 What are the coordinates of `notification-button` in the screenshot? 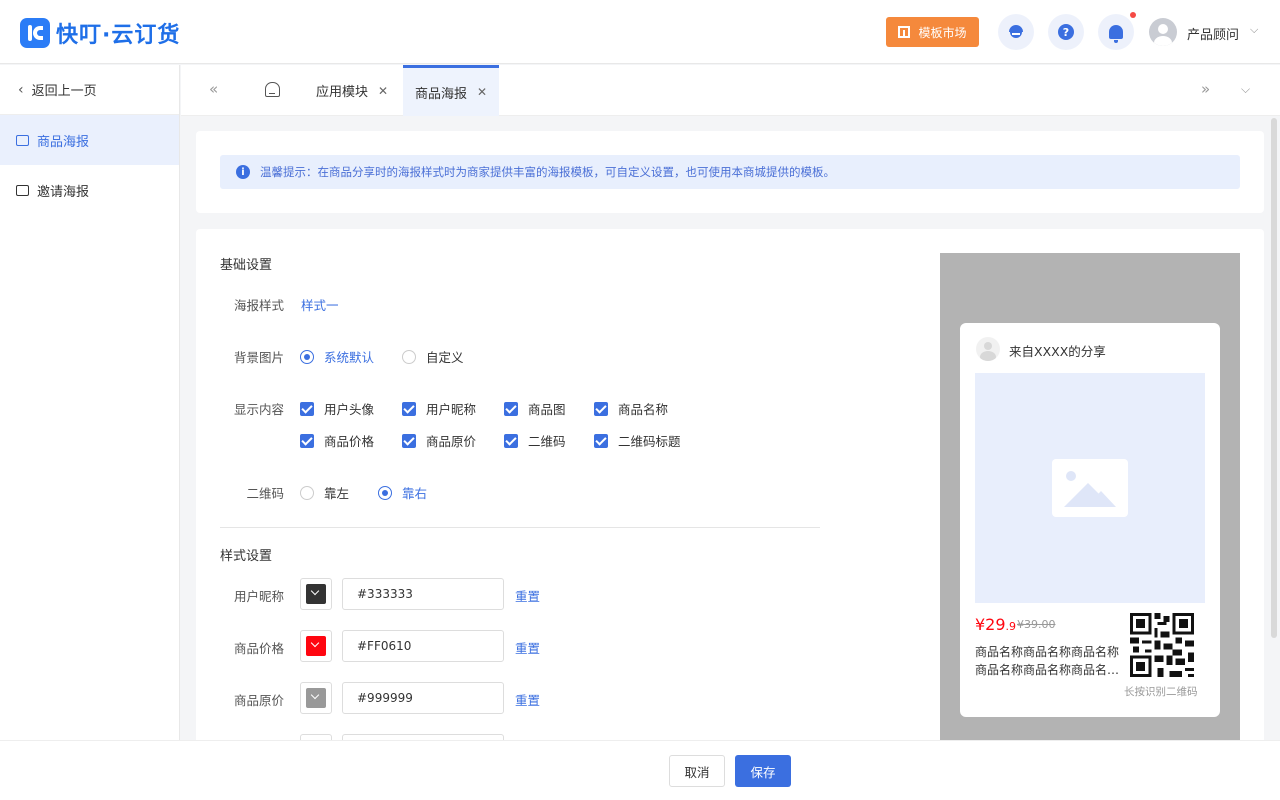 It's located at (1116, 32).